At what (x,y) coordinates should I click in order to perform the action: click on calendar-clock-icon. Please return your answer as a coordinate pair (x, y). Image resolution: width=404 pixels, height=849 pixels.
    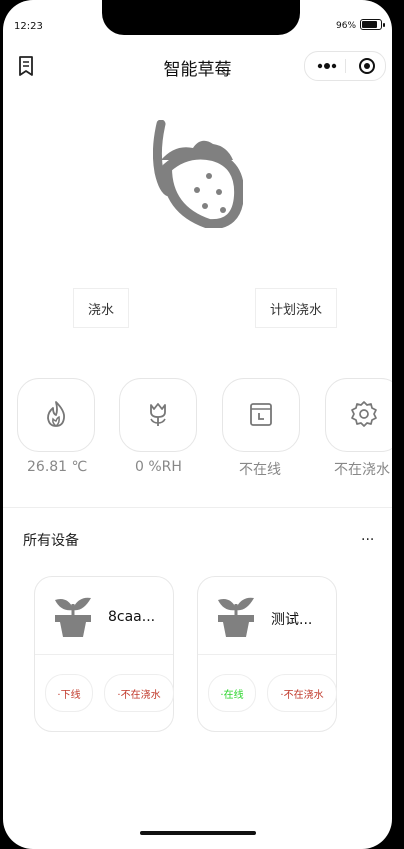
    Looking at the image, I should click on (261, 414).